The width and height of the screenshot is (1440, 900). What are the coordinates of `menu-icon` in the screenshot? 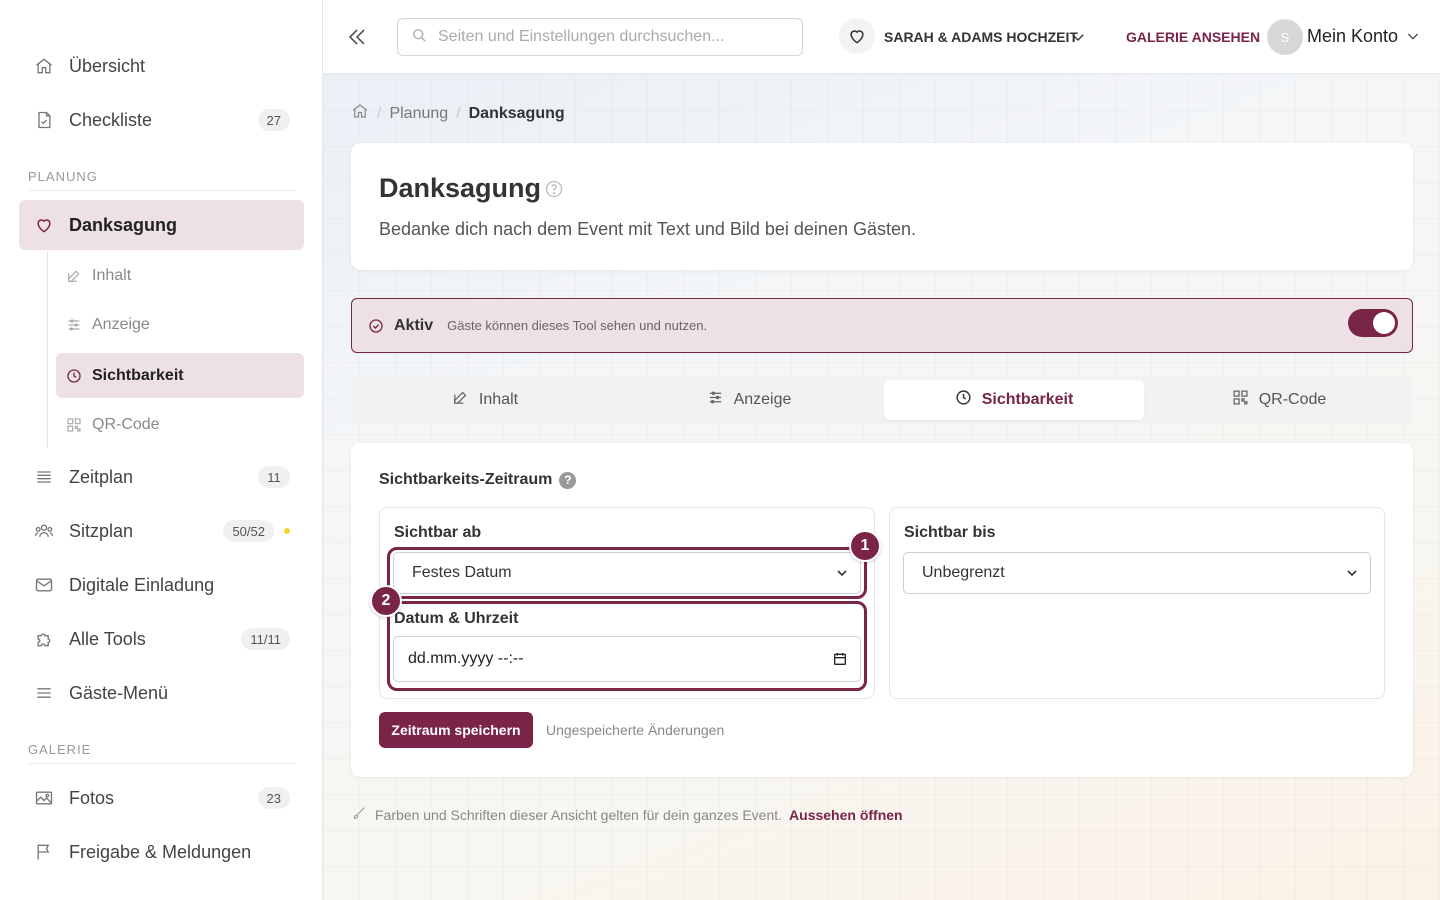 It's located at (44, 693).